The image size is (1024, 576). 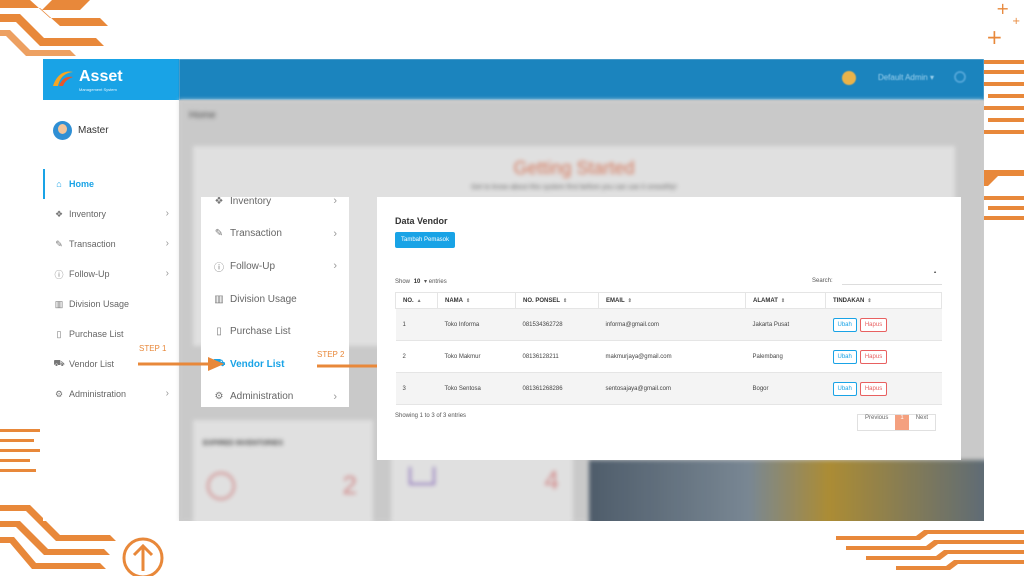 I want to click on cell-alamat: Bogor, so click(x=785, y=388).